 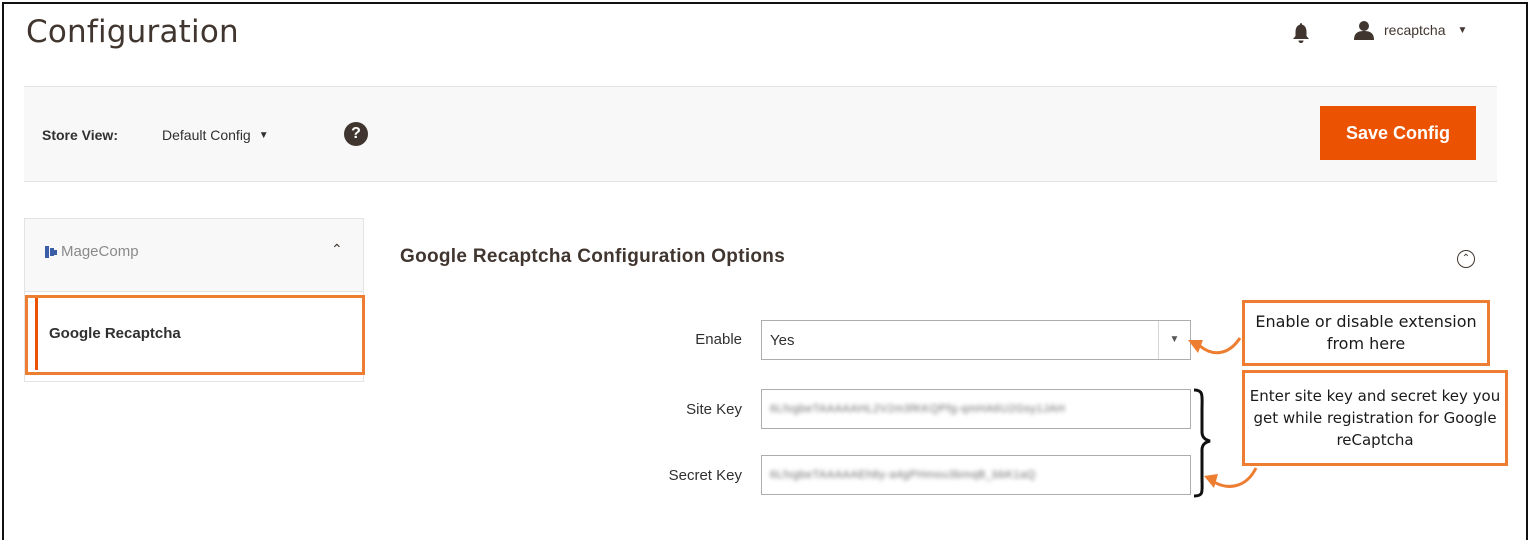 What do you see at coordinates (1211, 481) in the screenshot?
I see `arrowhead-keys` at bounding box center [1211, 481].